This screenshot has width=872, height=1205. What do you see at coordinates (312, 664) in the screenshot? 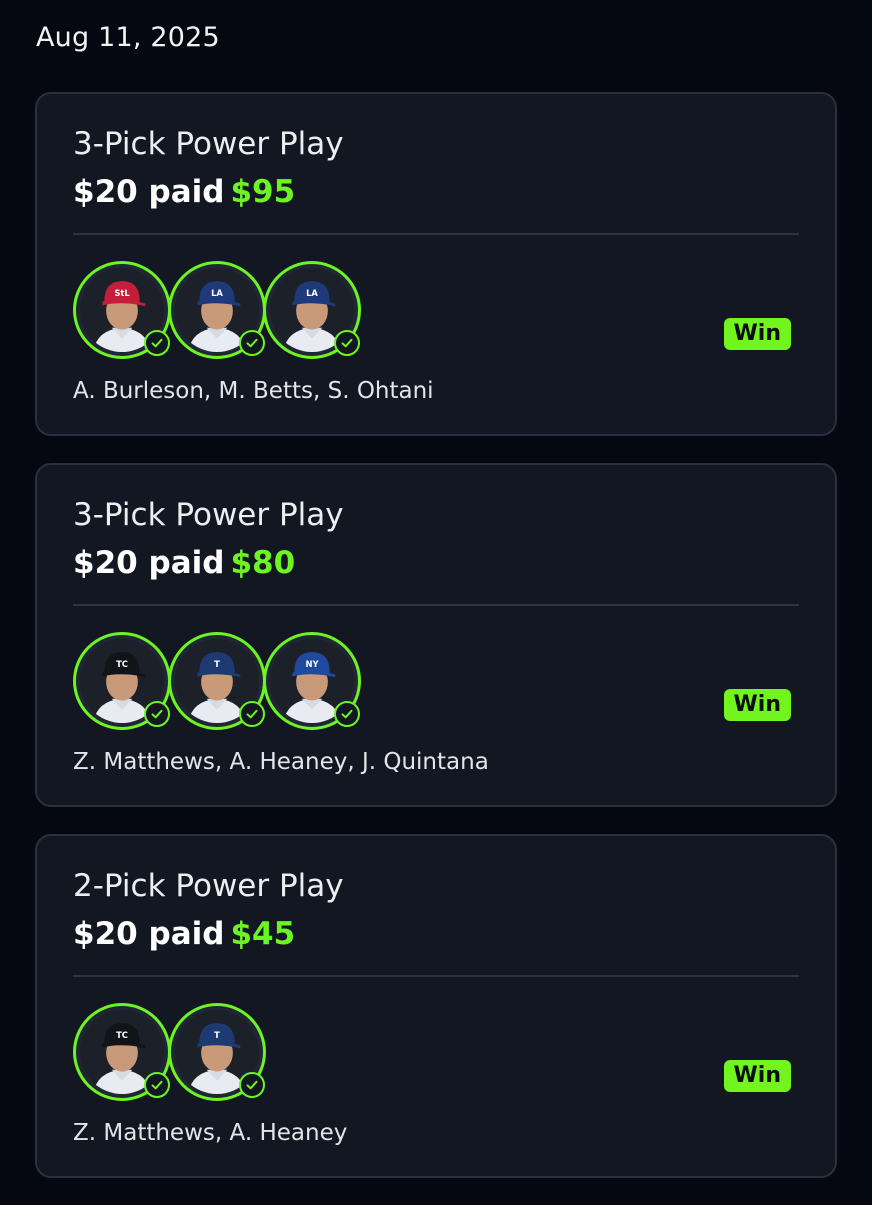
I see `cap-logo: NY` at bounding box center [312, 664].